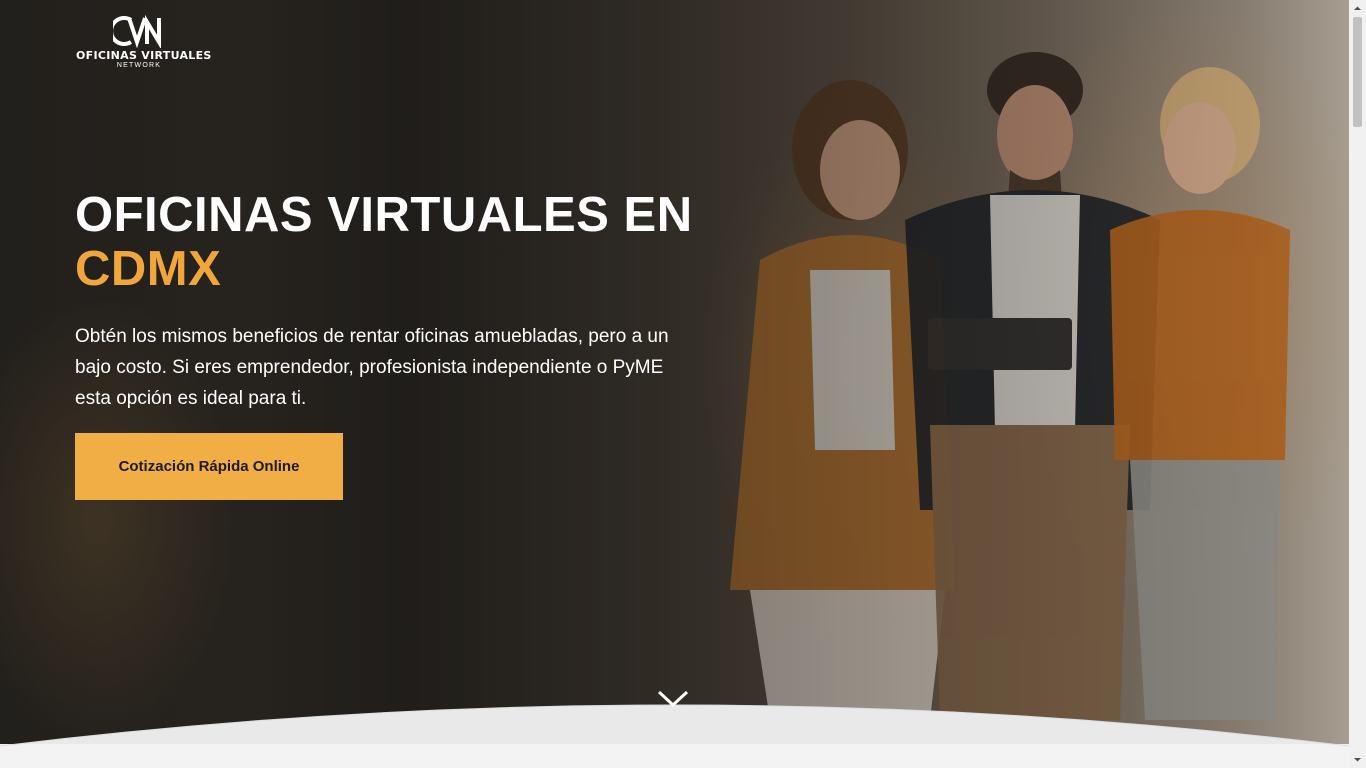  What do you see at coordinates (1357, 72) in the screenshot?
I see `scrollbar-thumb` at bounding box center [1357, 72].